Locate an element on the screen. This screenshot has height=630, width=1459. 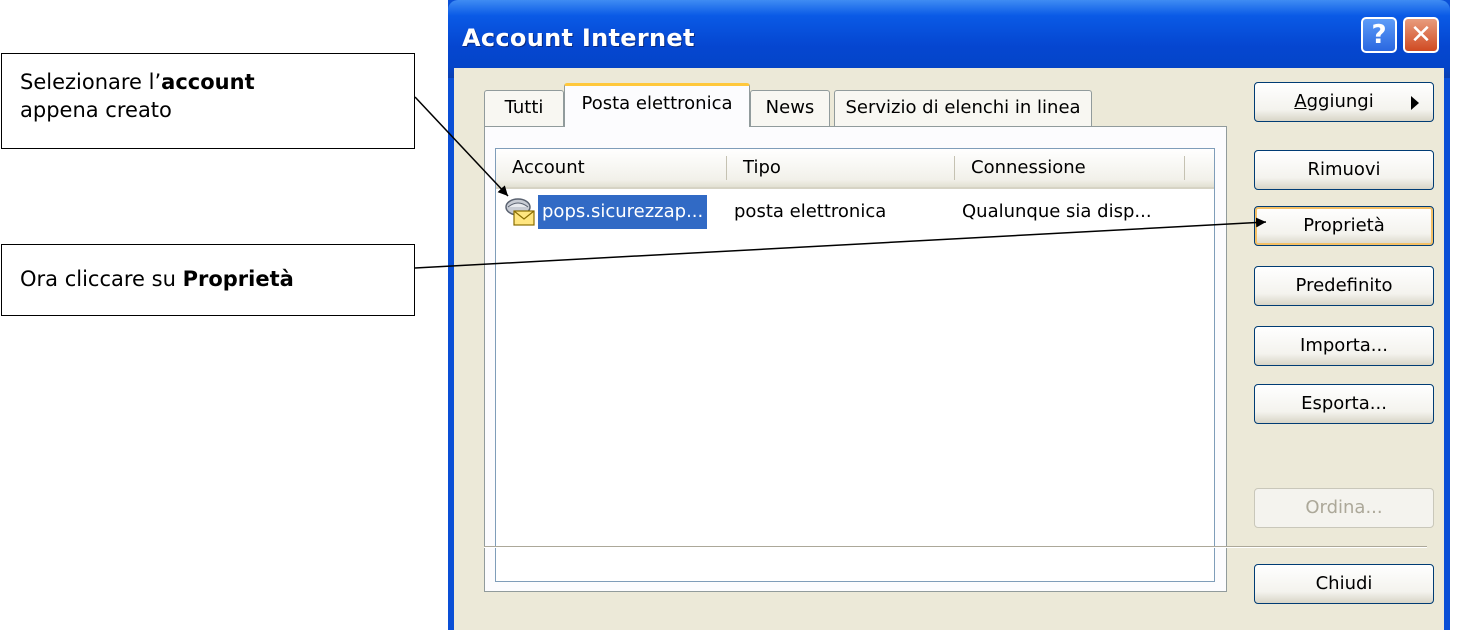
column-account: Account is located at coordinates (611, 168).